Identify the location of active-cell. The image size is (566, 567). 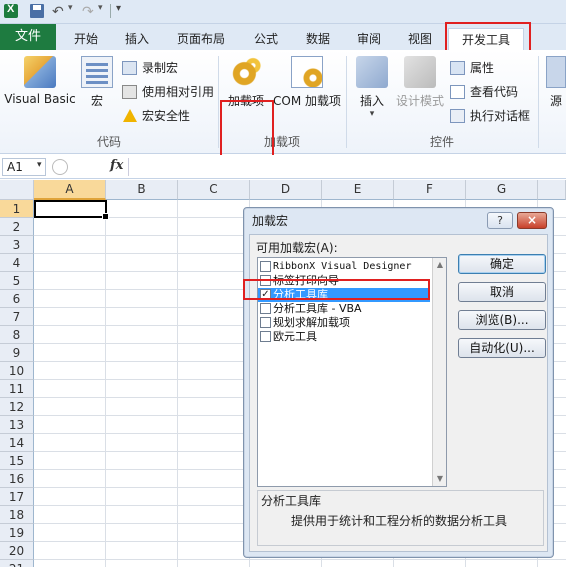
(71, 210).